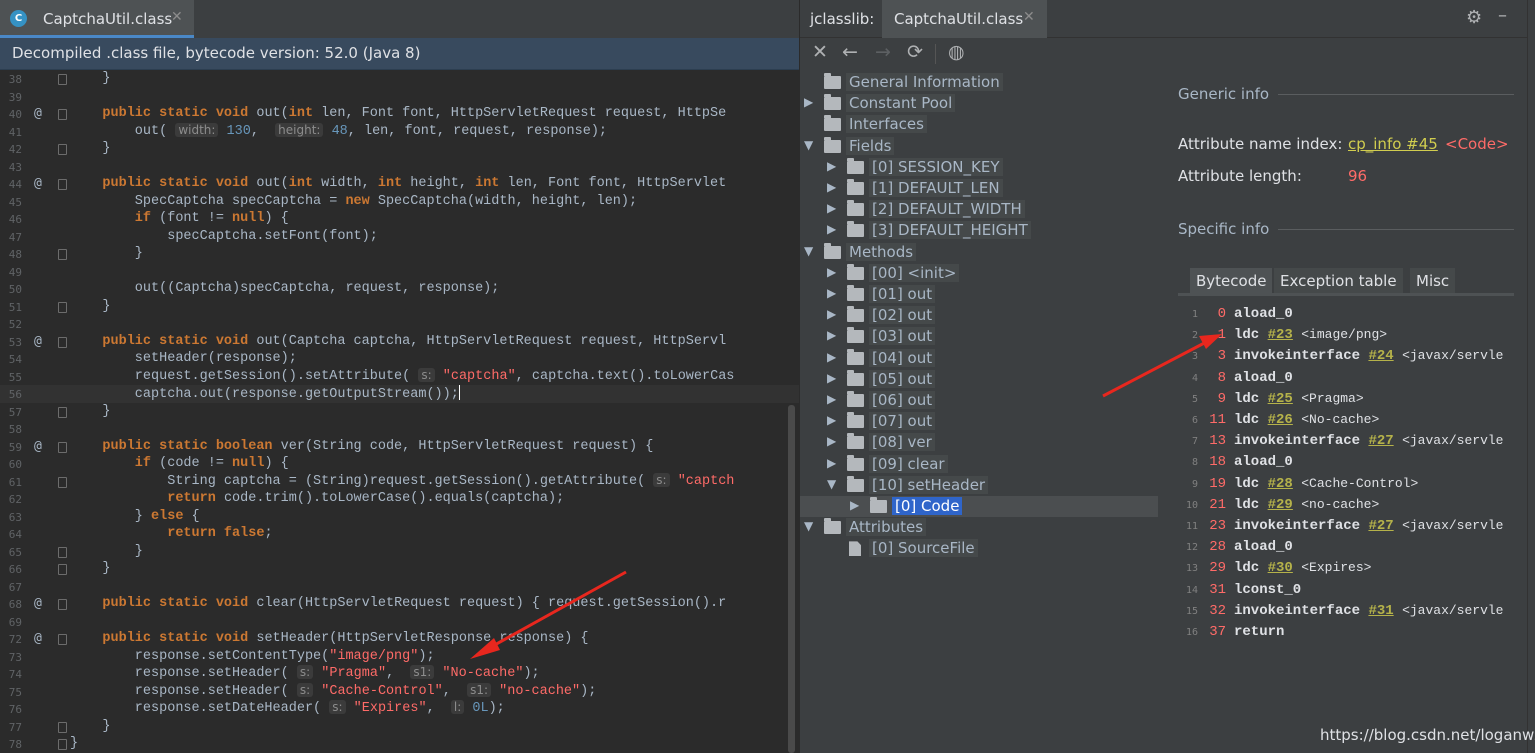  Describe the element at coordinates (980, 252) in the screenshot. I see `tree-node: ▼ Methods` at that location.